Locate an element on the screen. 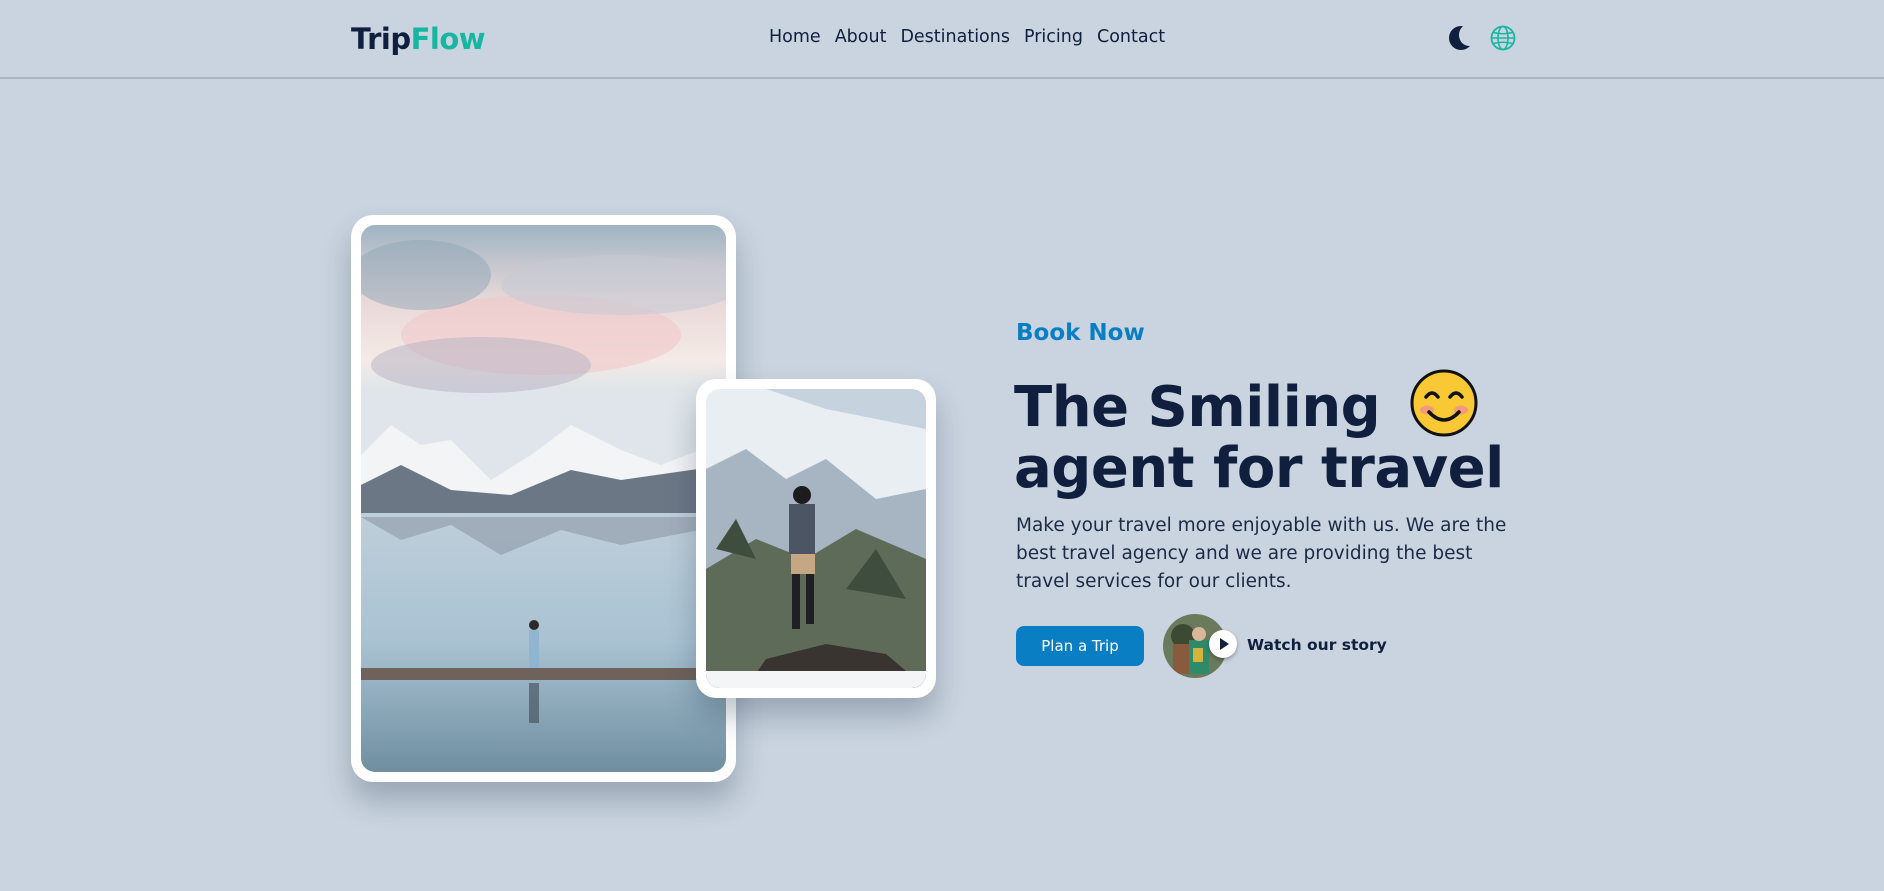 This screenshot has width=1884, height=891. hero-headline: The Smiling agent for travel is located at coordinates (1274, 433).